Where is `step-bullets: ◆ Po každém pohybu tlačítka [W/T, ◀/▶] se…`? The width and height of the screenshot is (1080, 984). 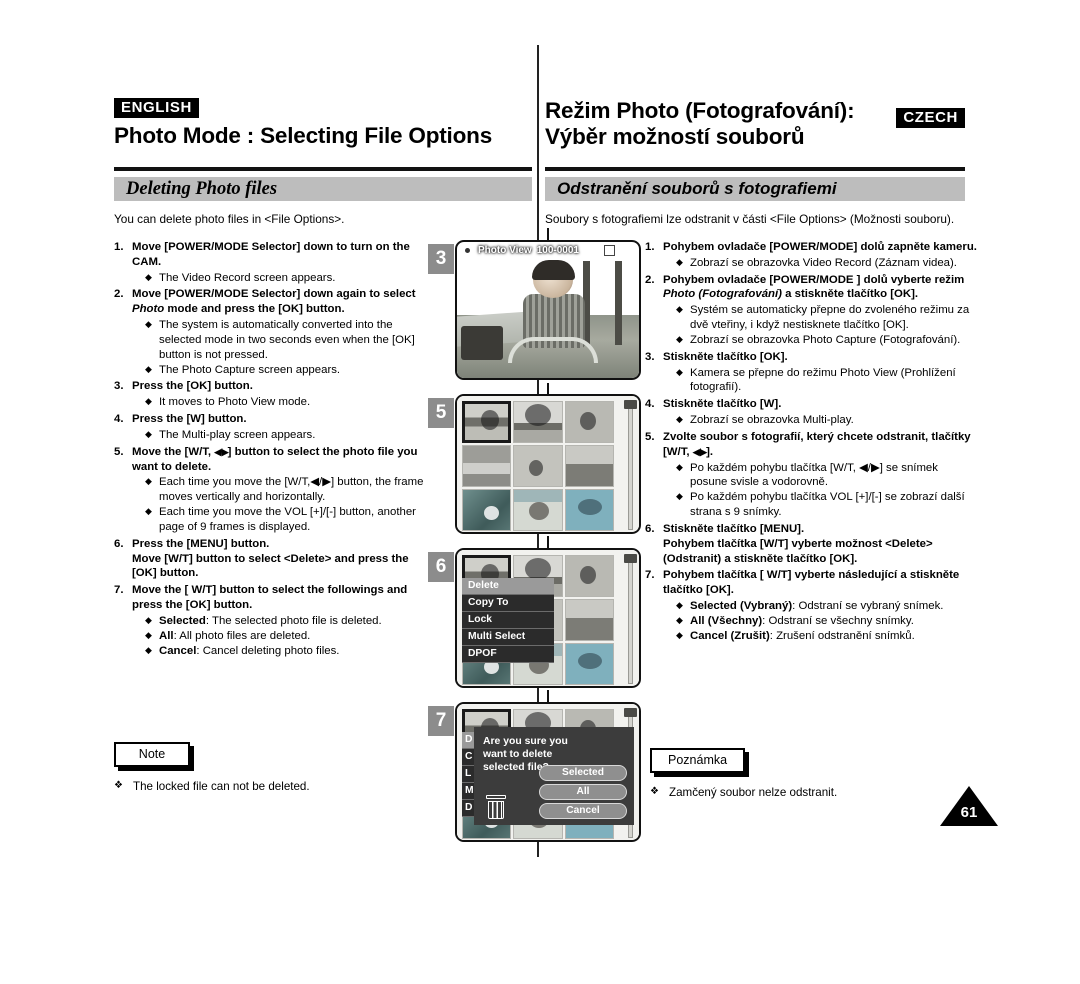 step-bullets: ◆ Po každém pohybu tlačítka [W/T, ◀/▶] se… is located at coordinates (820, 490).